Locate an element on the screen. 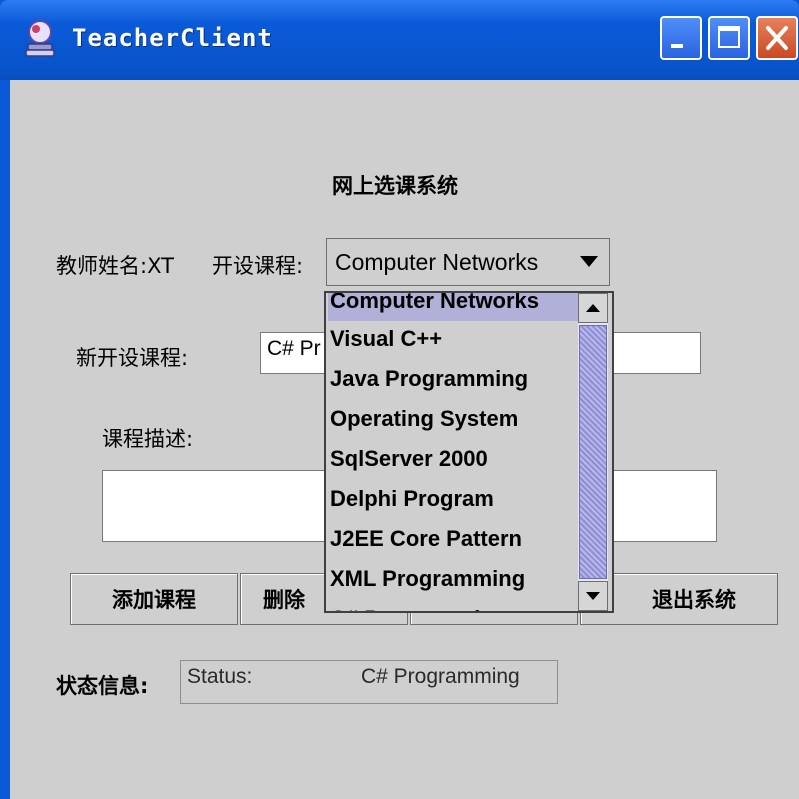 The height and width of the screenshot is (799, 799). scroll-thumb is located at coordinates (593, 452).